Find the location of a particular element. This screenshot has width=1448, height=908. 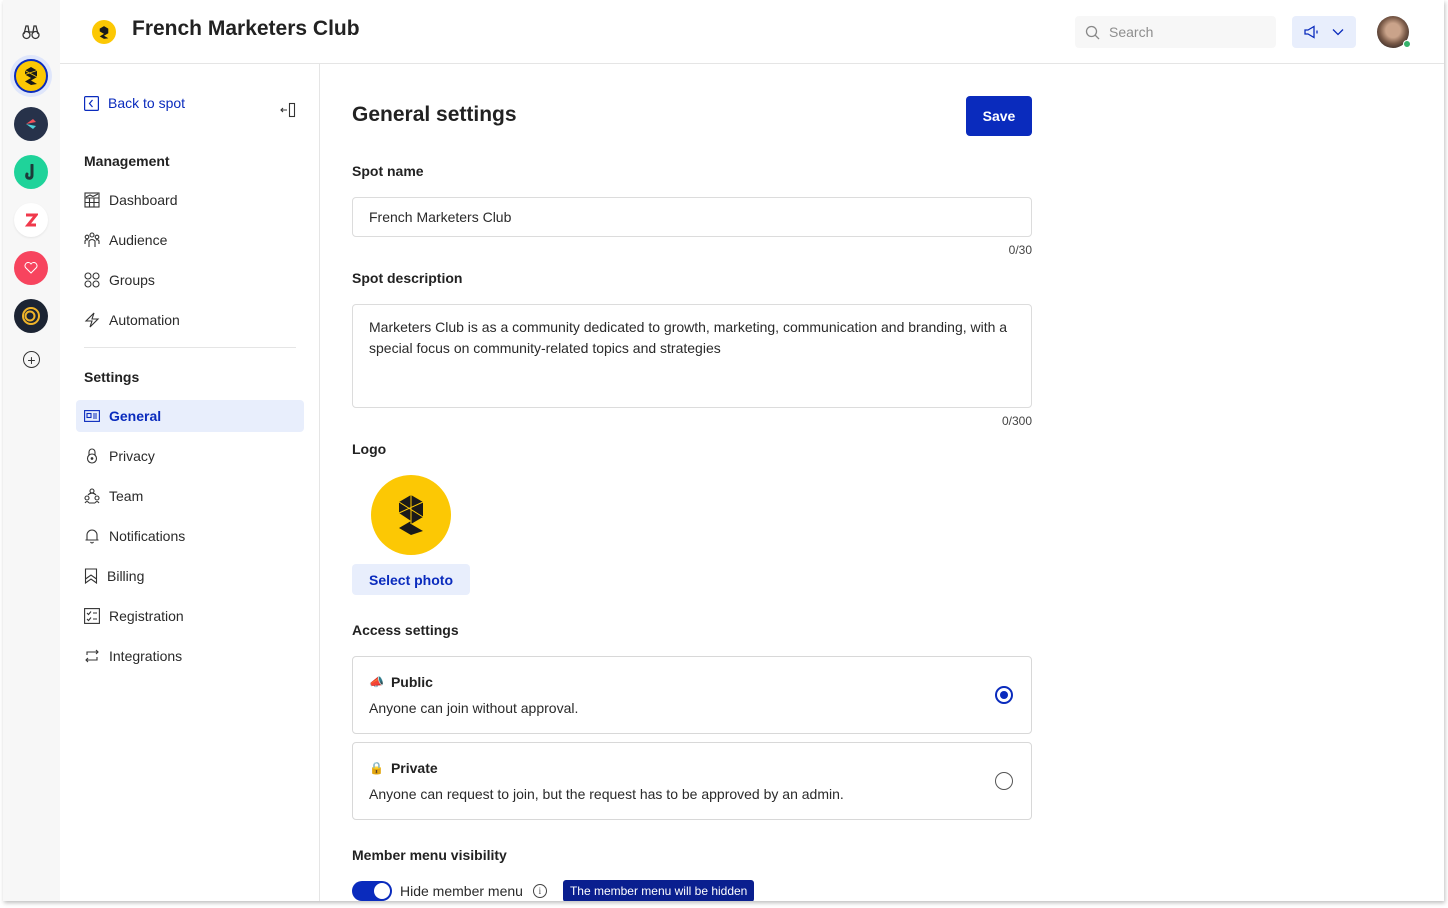

plus-icon: + is located at coordinates (31, 359).